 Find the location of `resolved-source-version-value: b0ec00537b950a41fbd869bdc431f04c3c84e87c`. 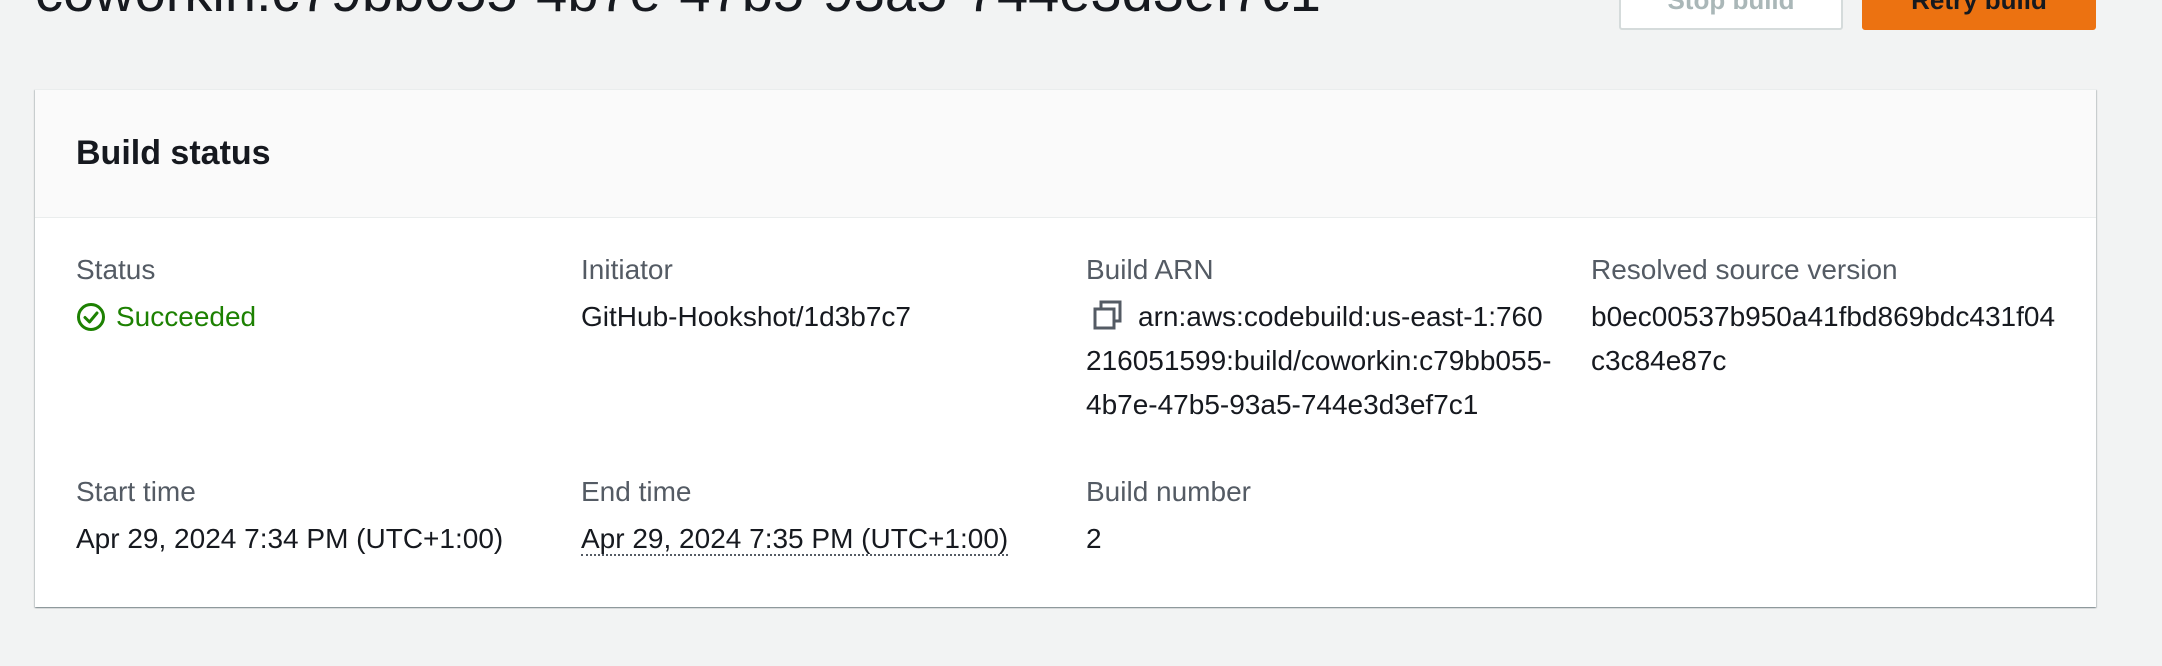

resolved-source-version-value: b0ec00537b950a41fbd869bdc431f04c3c84e87c is located at coordinates (1823, 338).